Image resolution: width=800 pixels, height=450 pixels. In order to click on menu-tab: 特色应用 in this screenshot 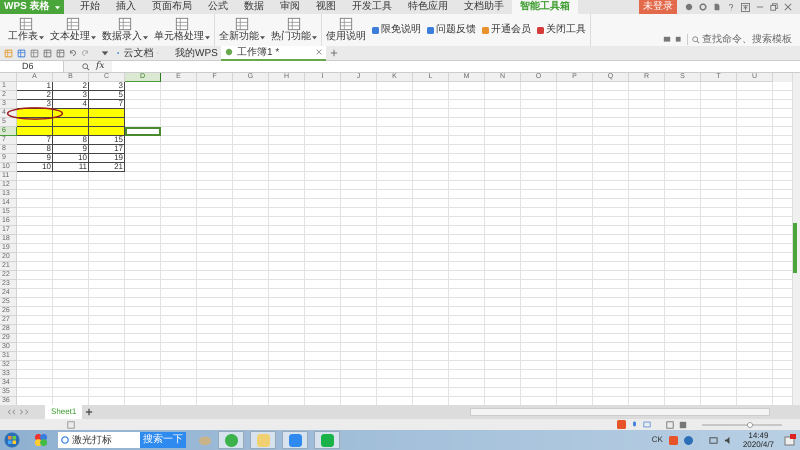, I will do `click(428, 7)`.